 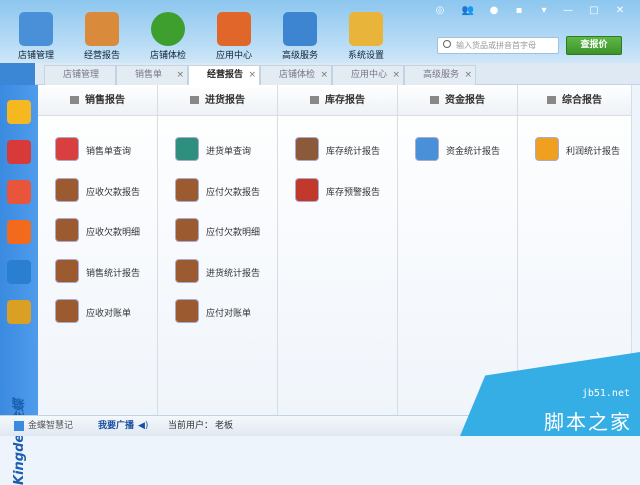 I want to click on nav-label: 店铺管理, so click(x=35, y=56).